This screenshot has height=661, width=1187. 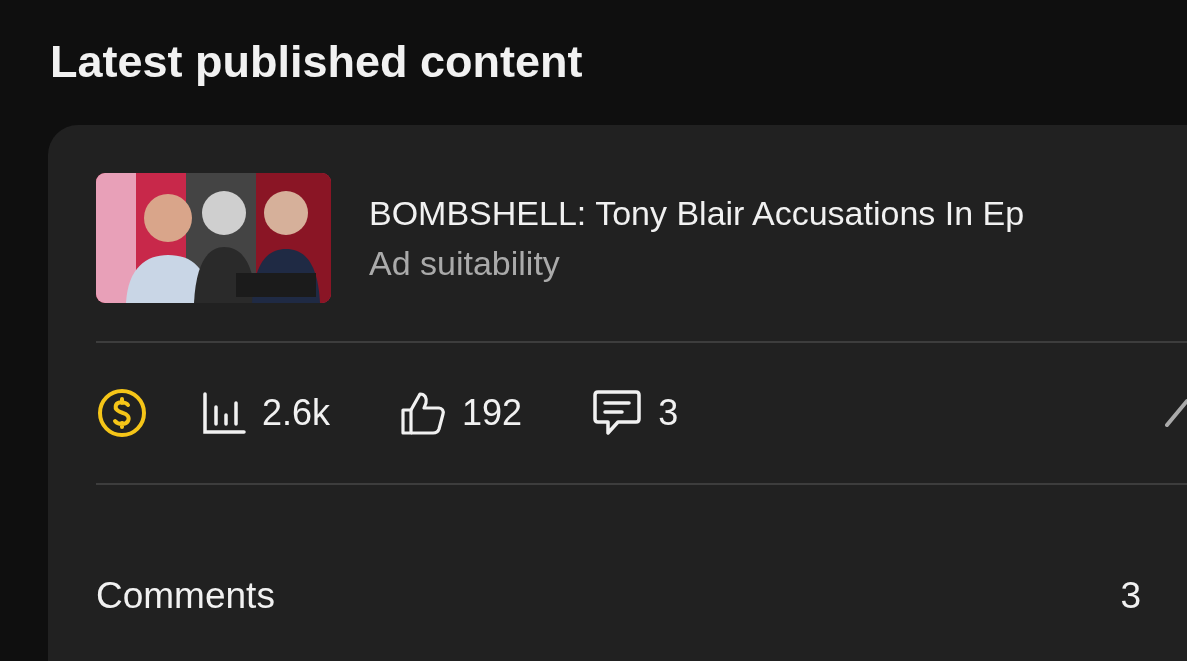 I want to click on section-title: Latest published content, so click(x=317, y=62).